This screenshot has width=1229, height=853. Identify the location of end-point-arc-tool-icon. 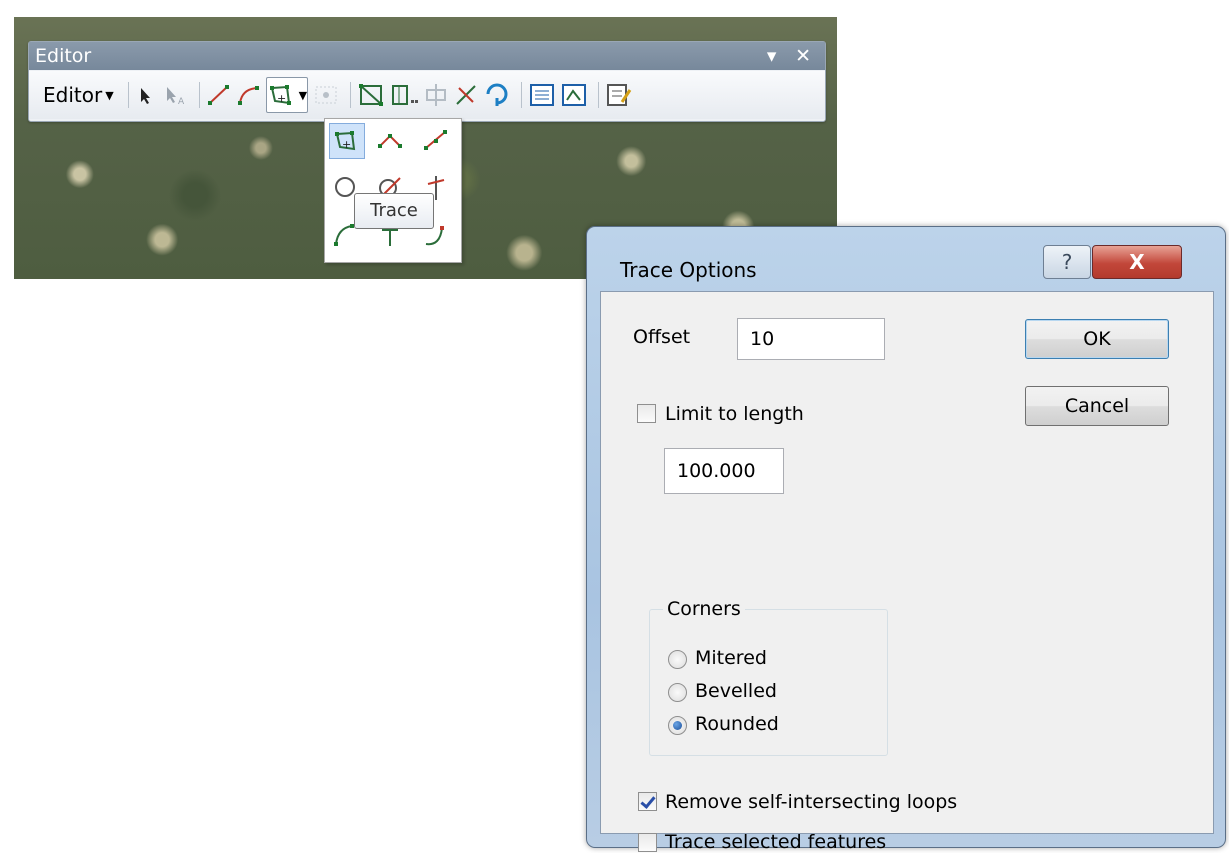
(249, 95).